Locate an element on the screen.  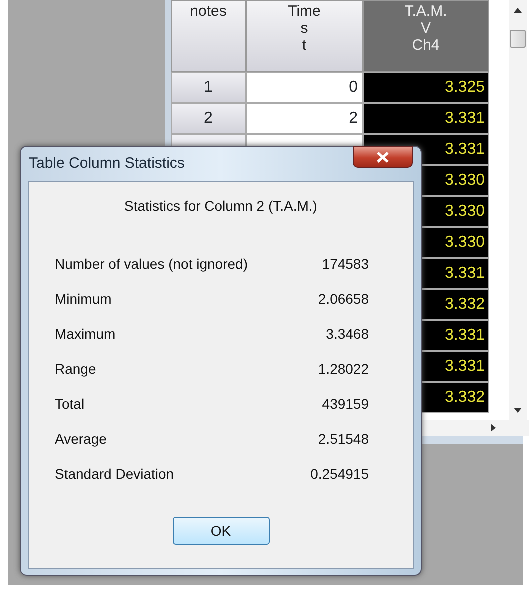
stat-label: Number of values (not ignored) is located at coordinates (151, 264).